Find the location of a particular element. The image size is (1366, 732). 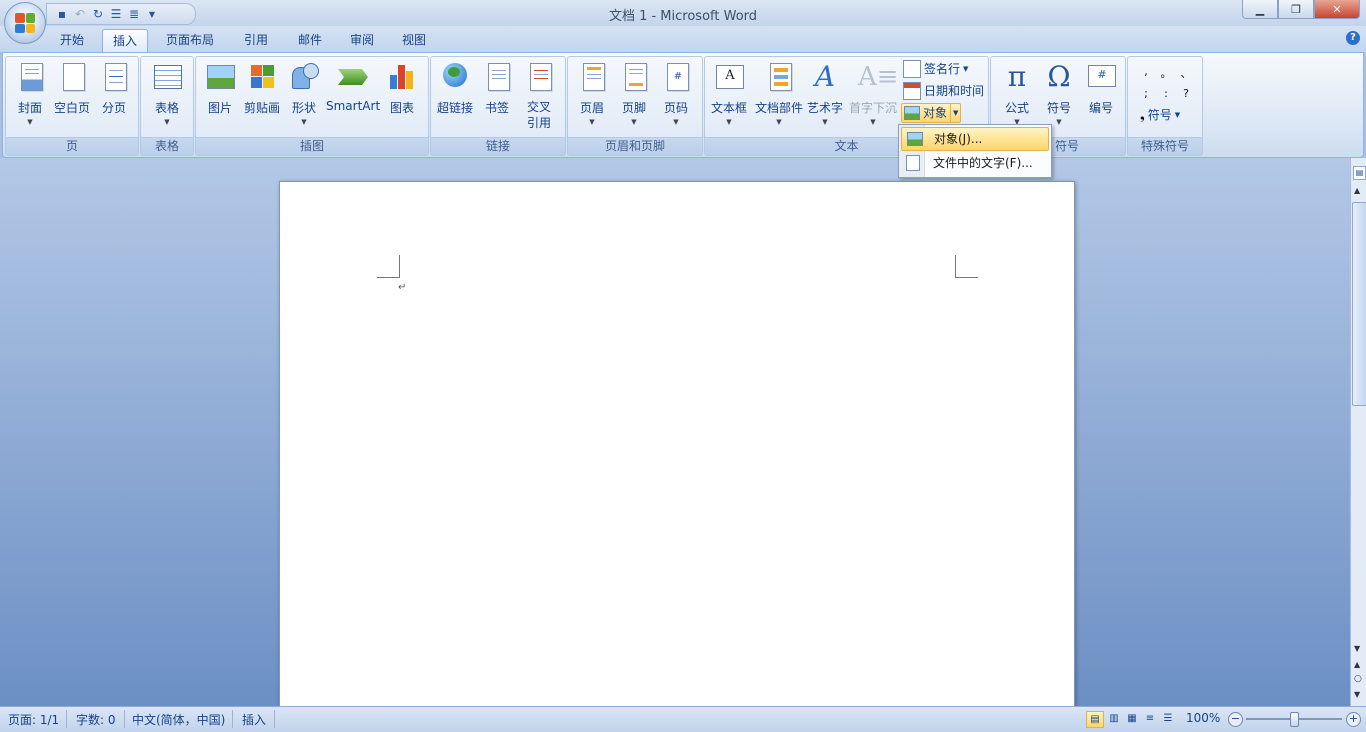

next-page-icon: ▼ is located at coordinates (1357, 694).